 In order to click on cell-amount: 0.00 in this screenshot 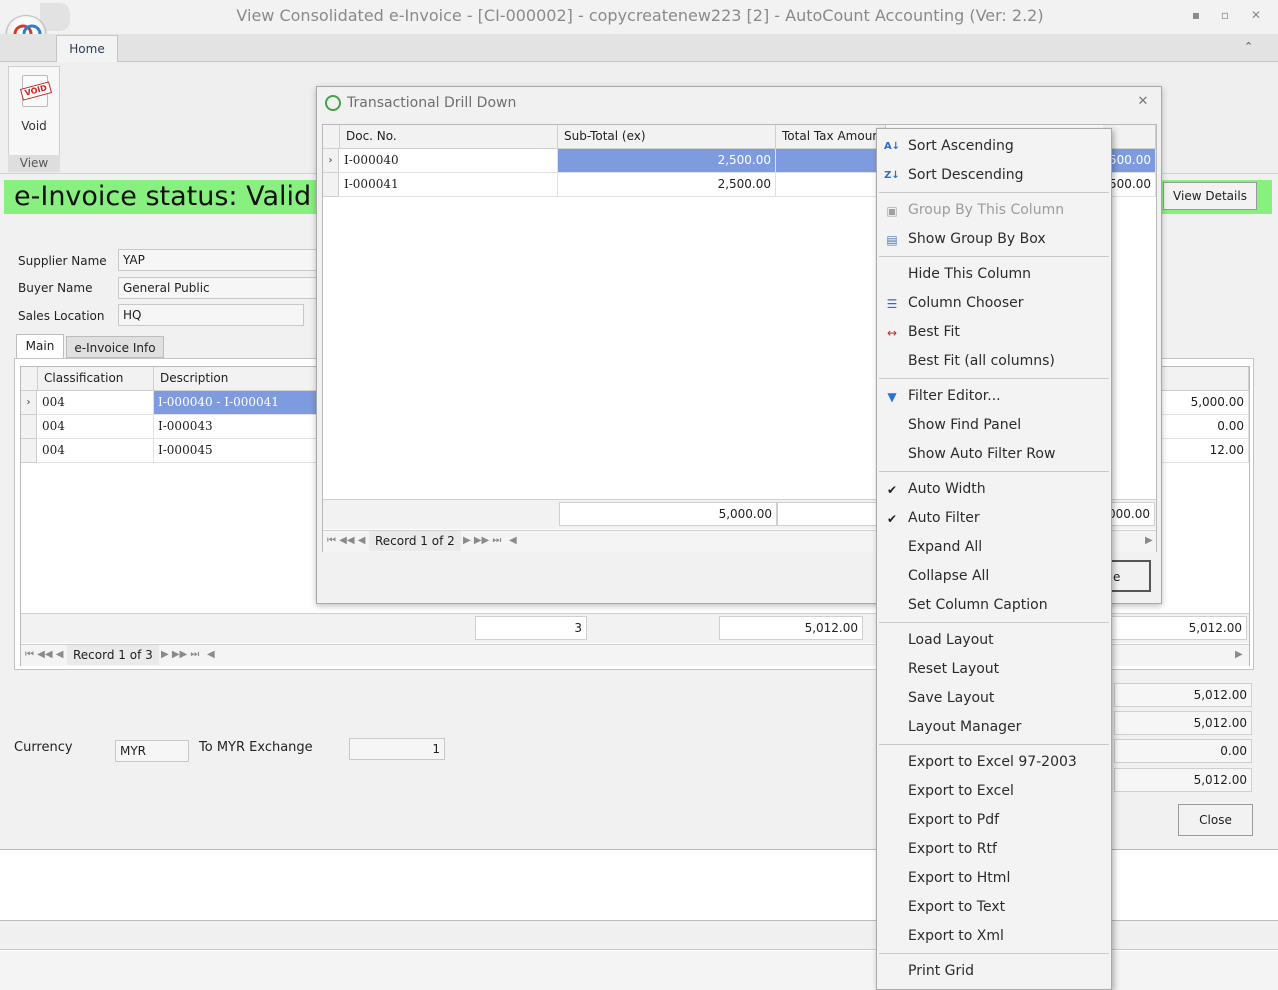, I will do `click(1205, 427)`.